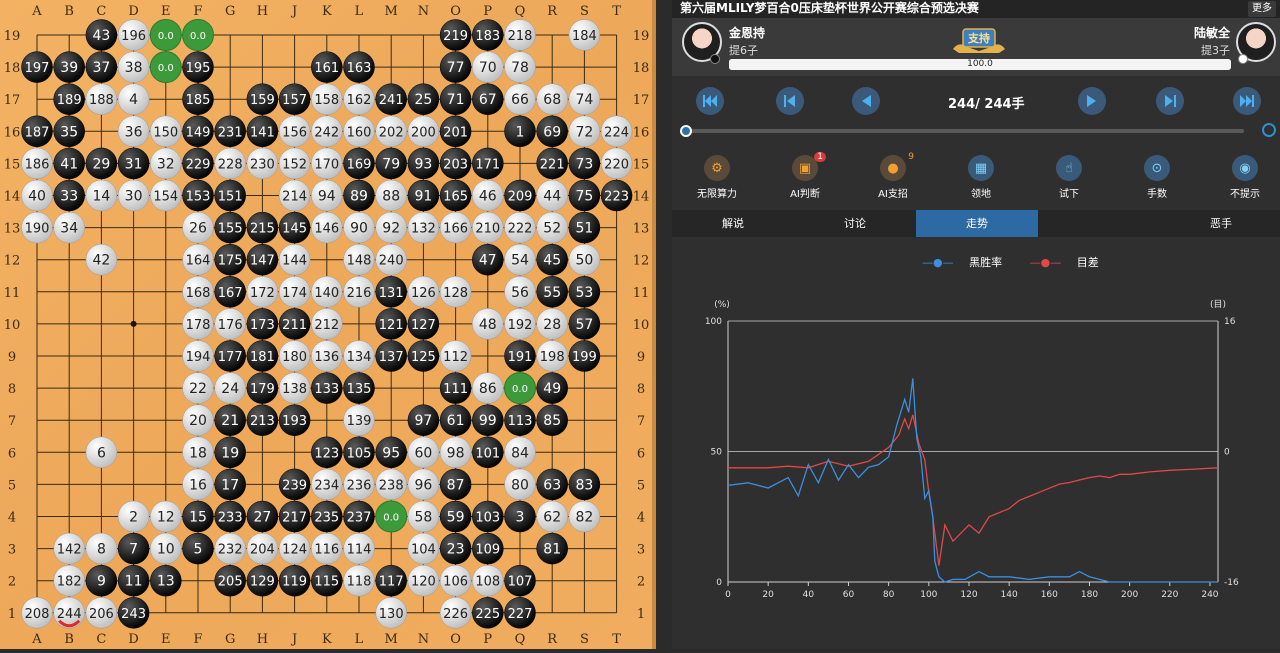 This screenshot has width=1280, height=653. Describe the element at coordinates (133, 67) in the screenshot. I see `white-stone: 38` at that location.